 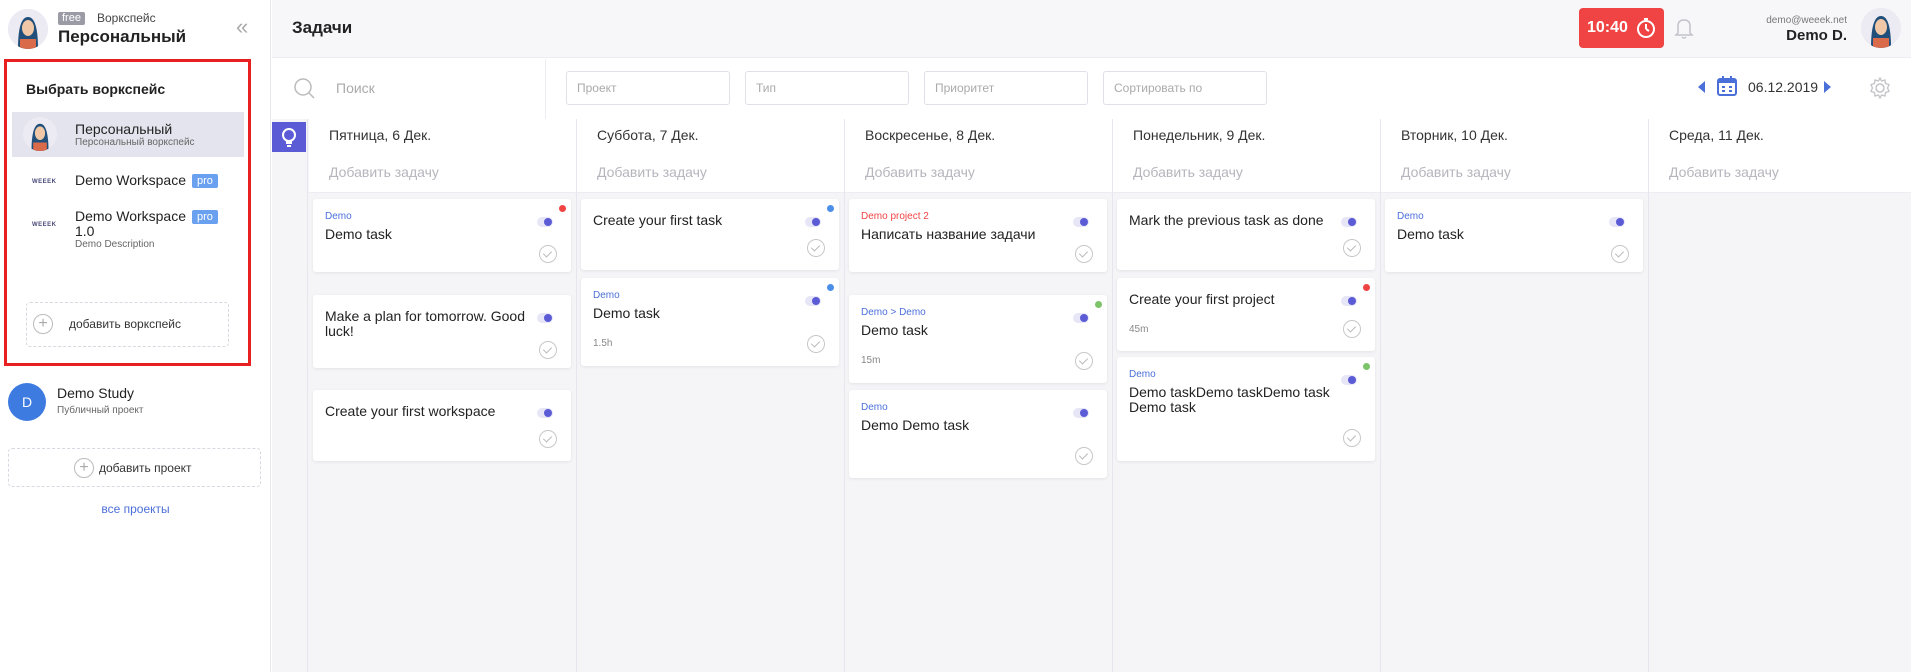 I want to click on search-icon, so click(x=304, y=88).